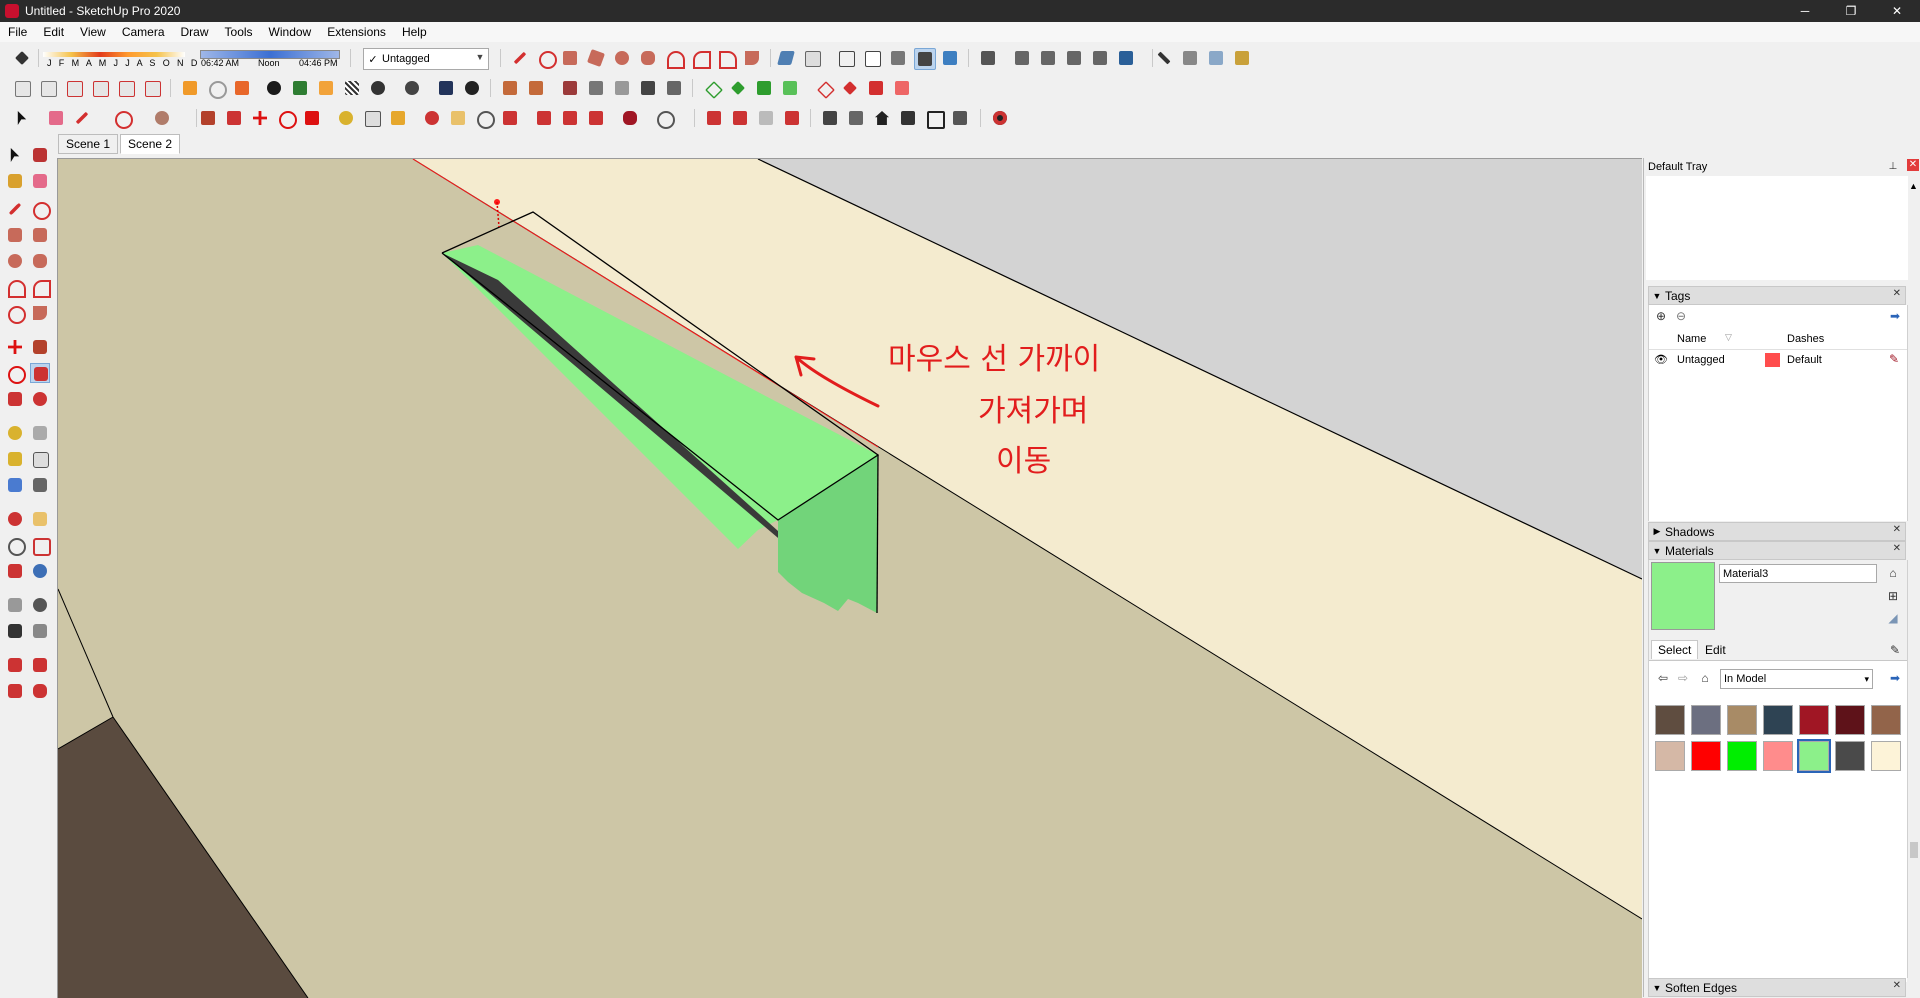 This screenshot has height=998, width=1920. What do you see at coordinates (1851, 11) in the screenshot?
I see `restore-button: ❐` at bounding box center [1851, 11].